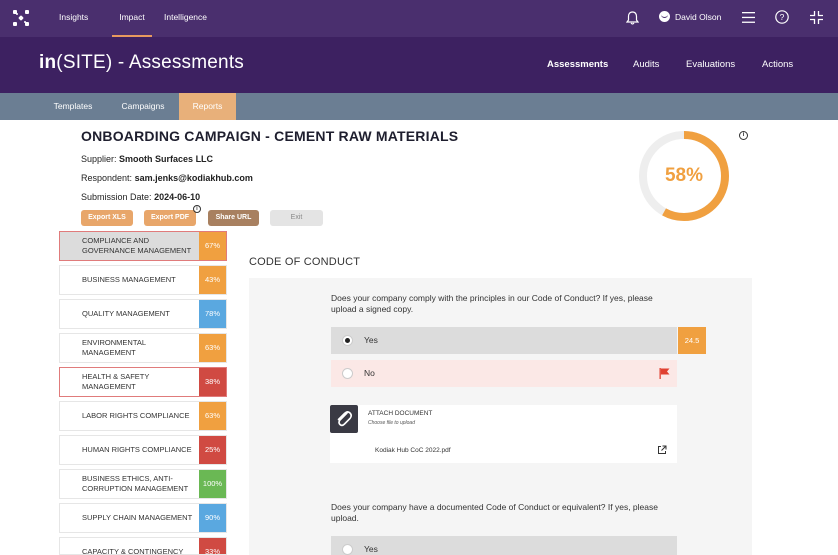  I want to click on export-xls-button: Export XLS, so click(107, 218).